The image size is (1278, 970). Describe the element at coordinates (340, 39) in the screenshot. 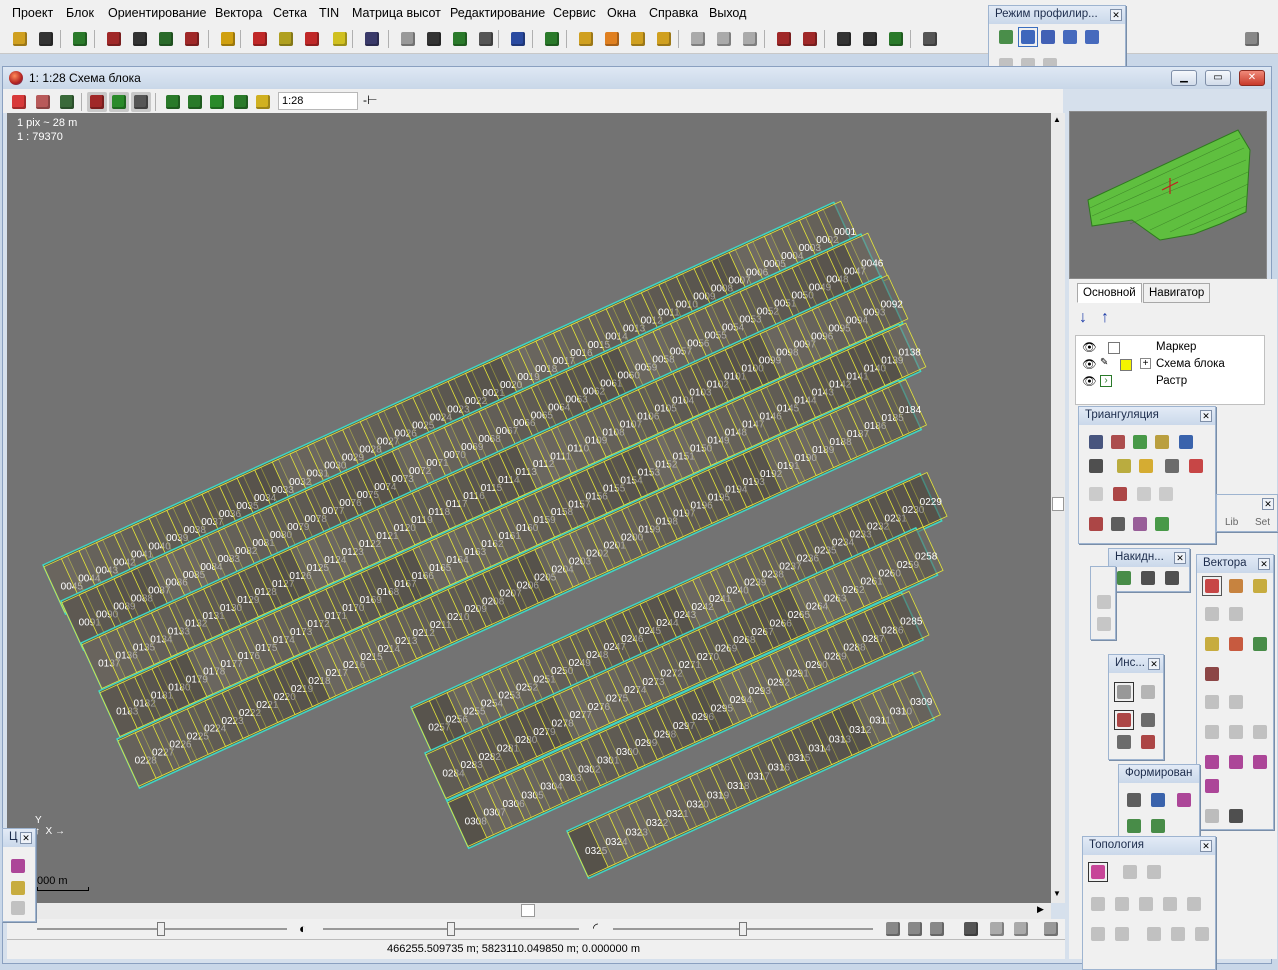

I see `sun-icon` at that location.